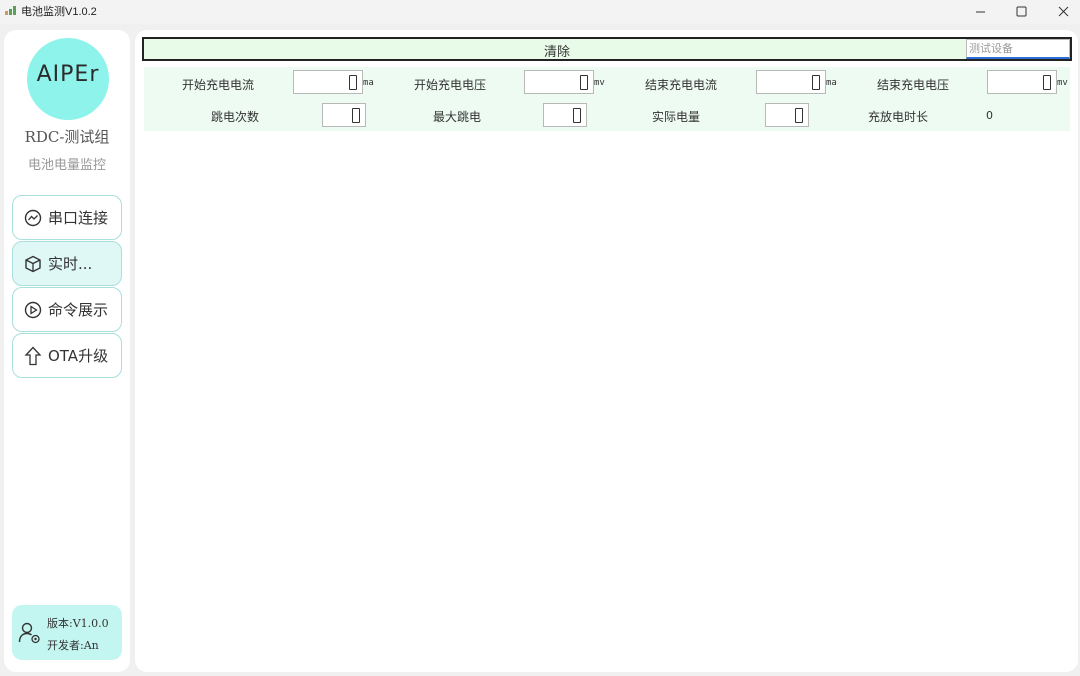  I want to click on group-name: RDC-测试组, so click(67, 137).